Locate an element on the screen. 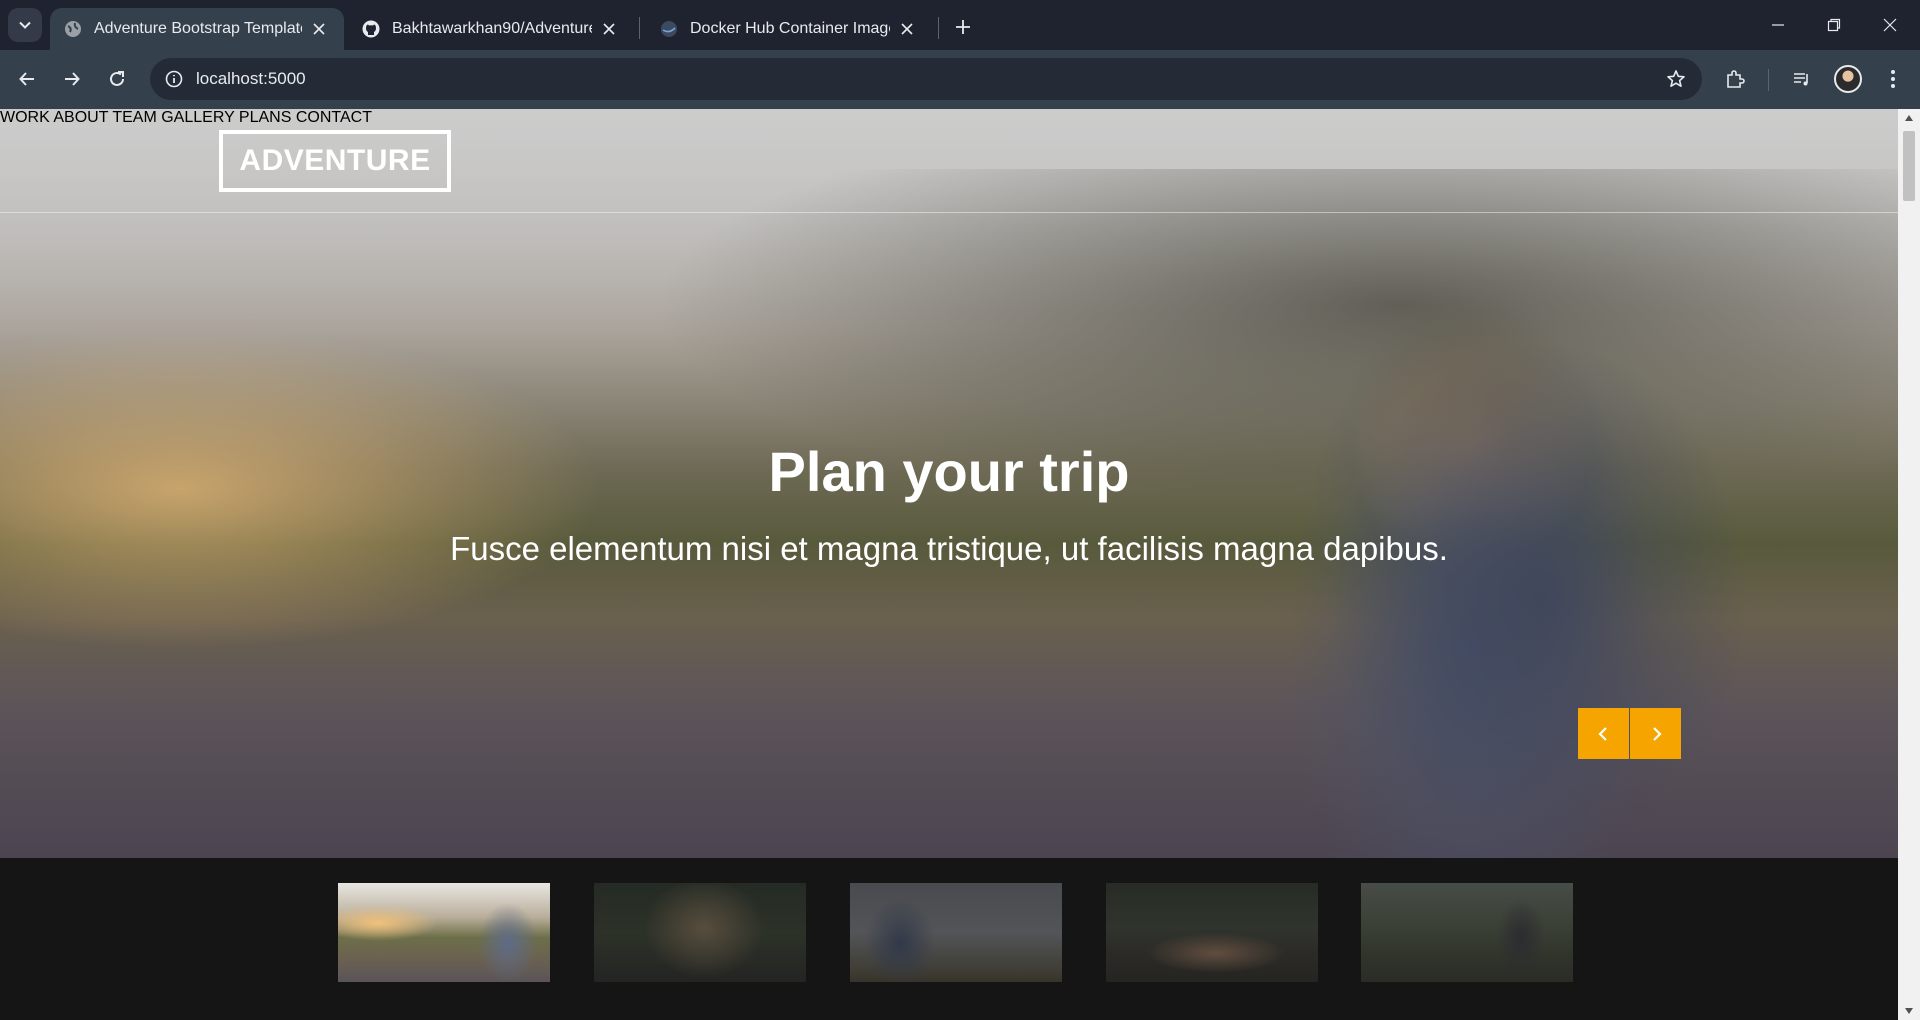  more-vertical-icon is located at coordinates (1893, 79).